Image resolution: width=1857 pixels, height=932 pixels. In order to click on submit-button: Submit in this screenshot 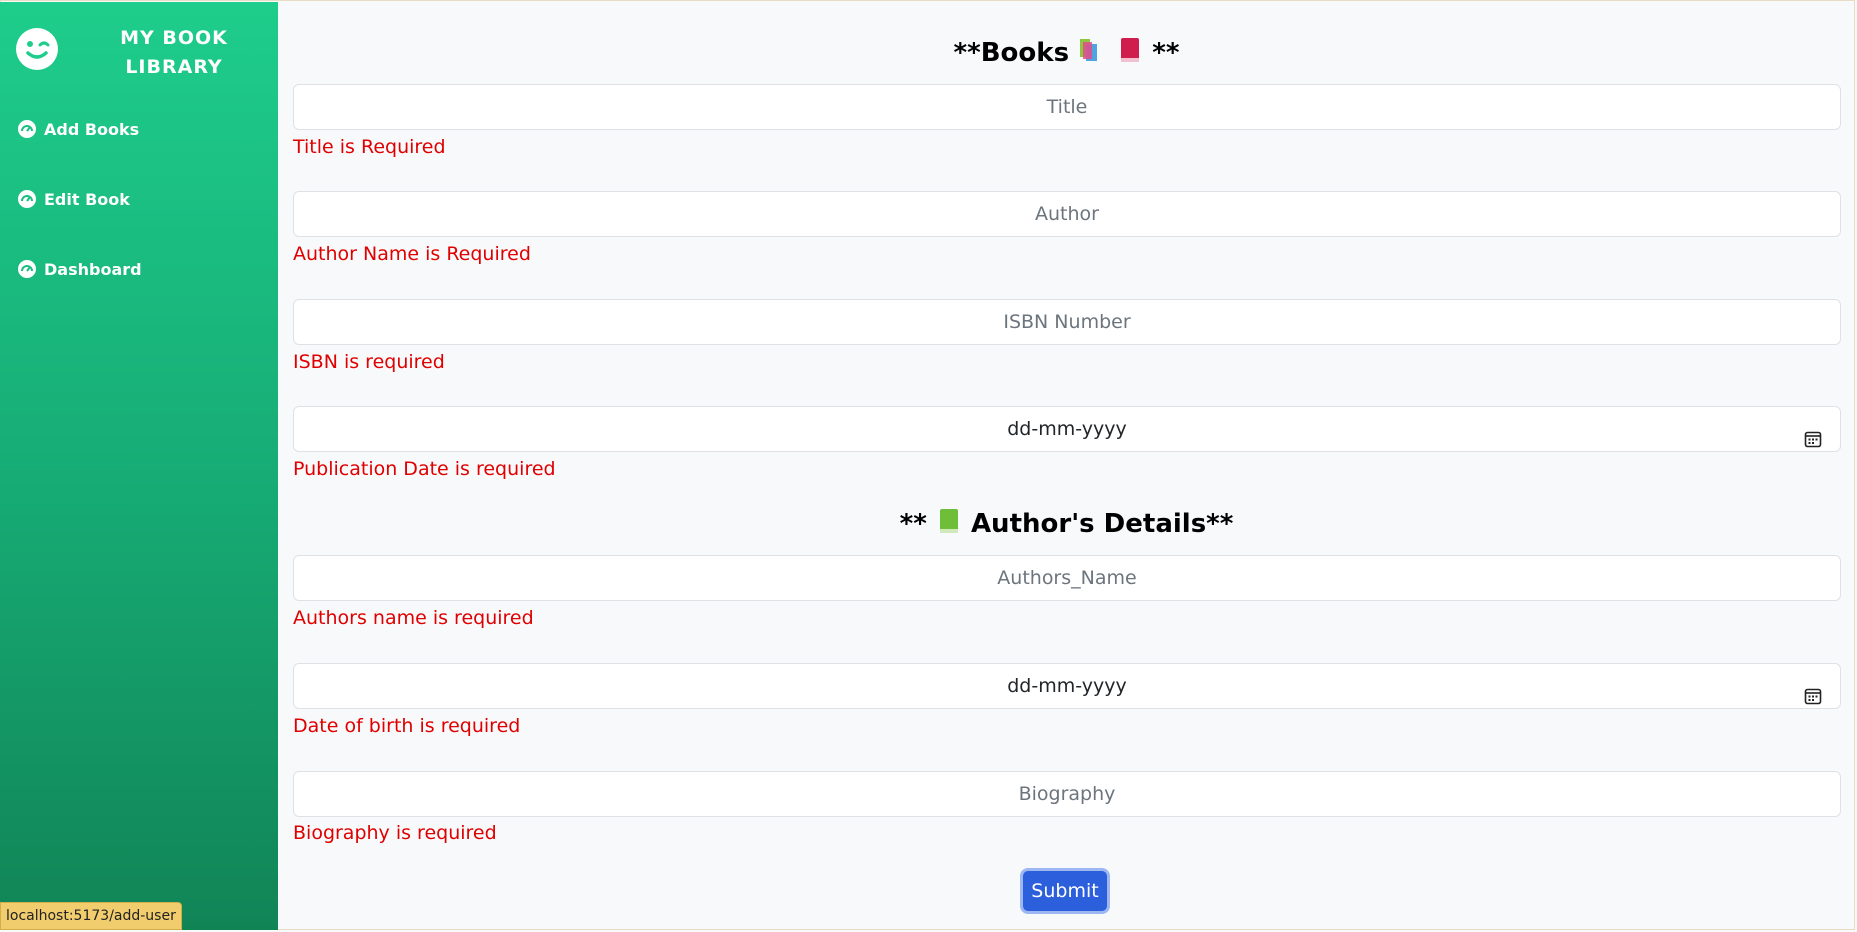, I will do `click(1065, 891)`.